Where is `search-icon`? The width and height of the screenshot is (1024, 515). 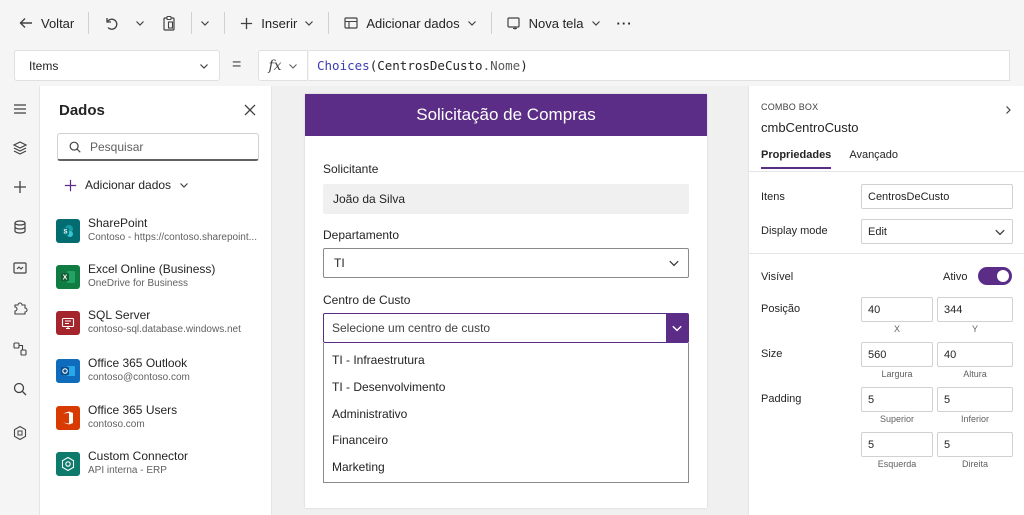 search-icon is located at coordinates (20, 389).